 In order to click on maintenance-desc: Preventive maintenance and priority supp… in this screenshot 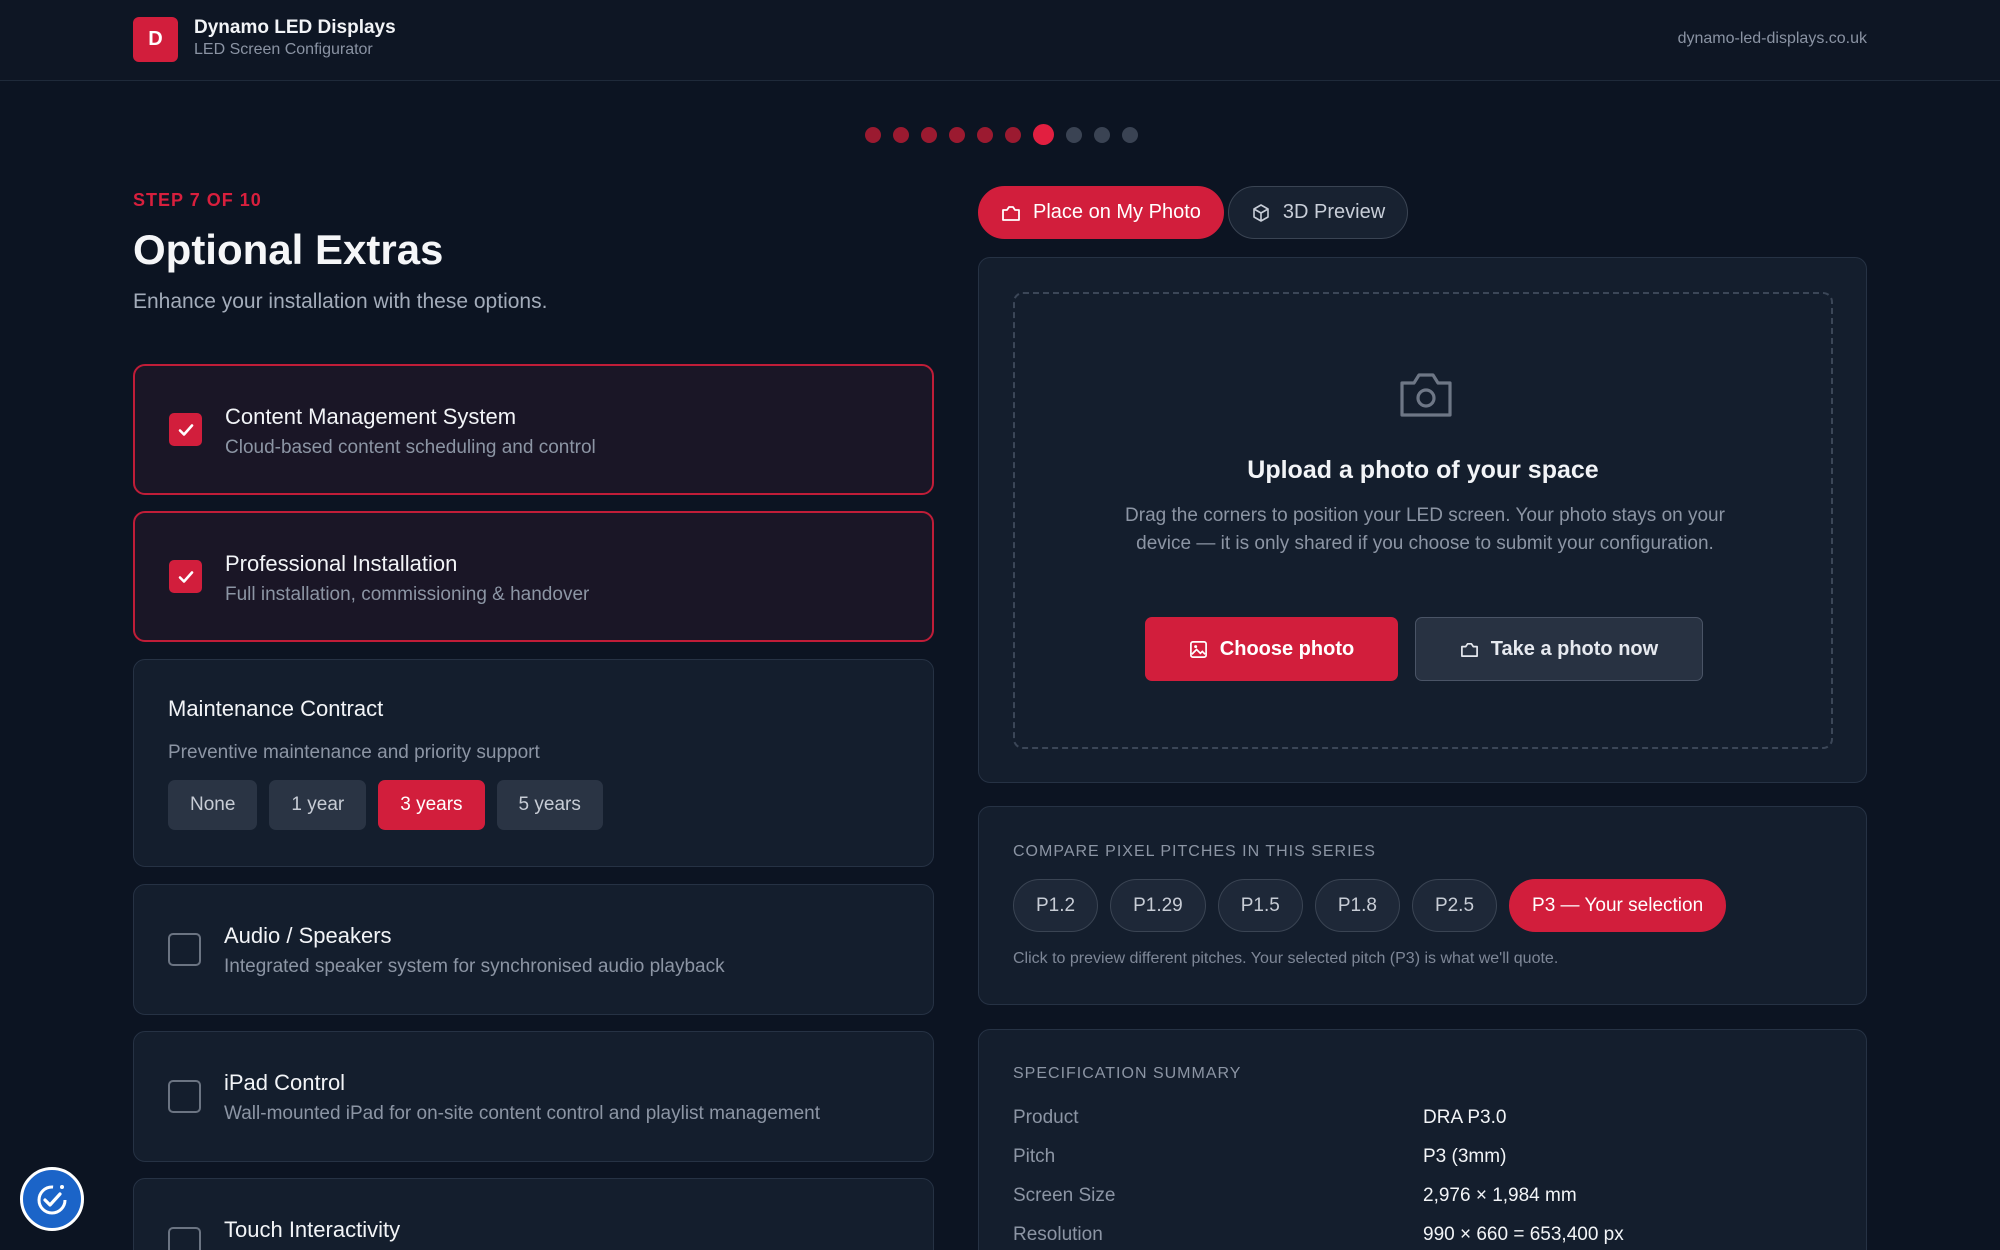, I will do `click(354, 752)`.